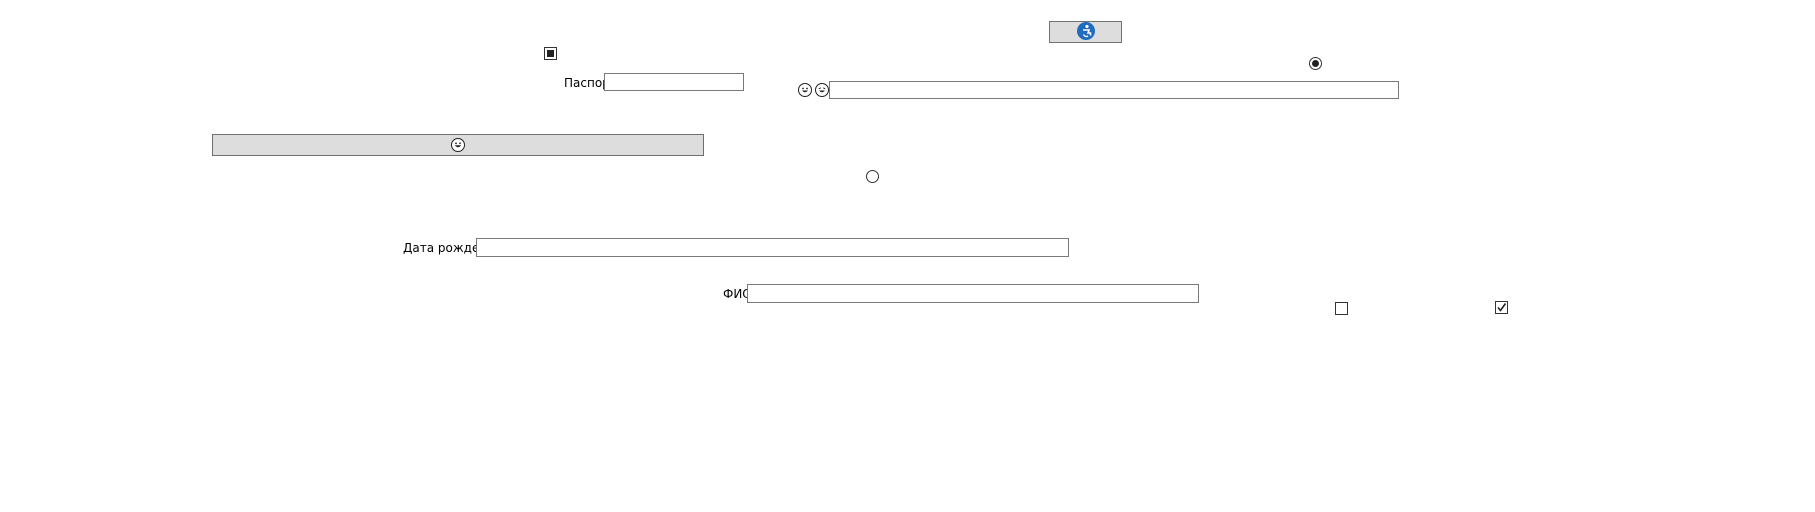 This screenshot has height=512, width=1815. I want to click on emoji-button, so click(458, 145).